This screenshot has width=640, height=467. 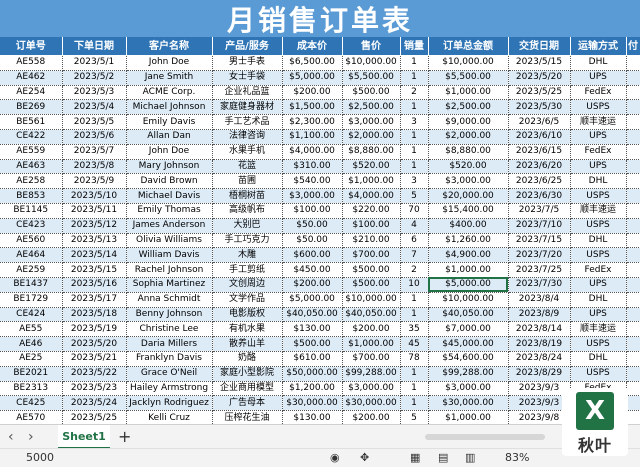 I want to click on table-cell: $540.00, so click(x=312, y=181).